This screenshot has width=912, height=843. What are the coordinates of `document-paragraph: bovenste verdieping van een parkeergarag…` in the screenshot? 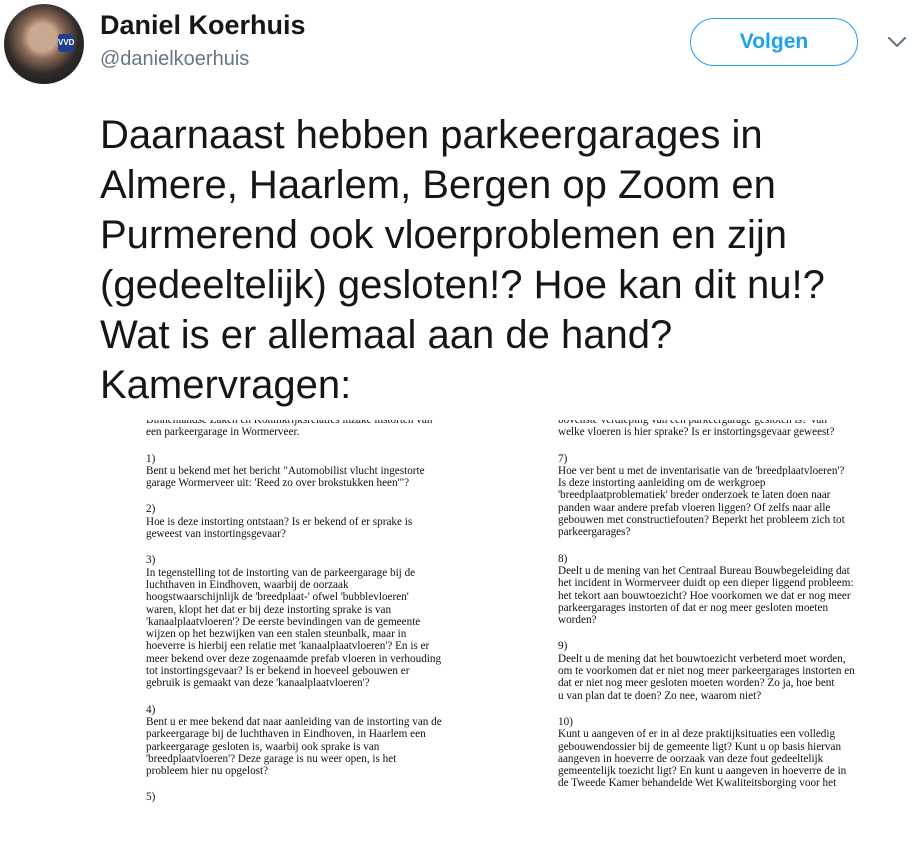 It's located at (696, 429).